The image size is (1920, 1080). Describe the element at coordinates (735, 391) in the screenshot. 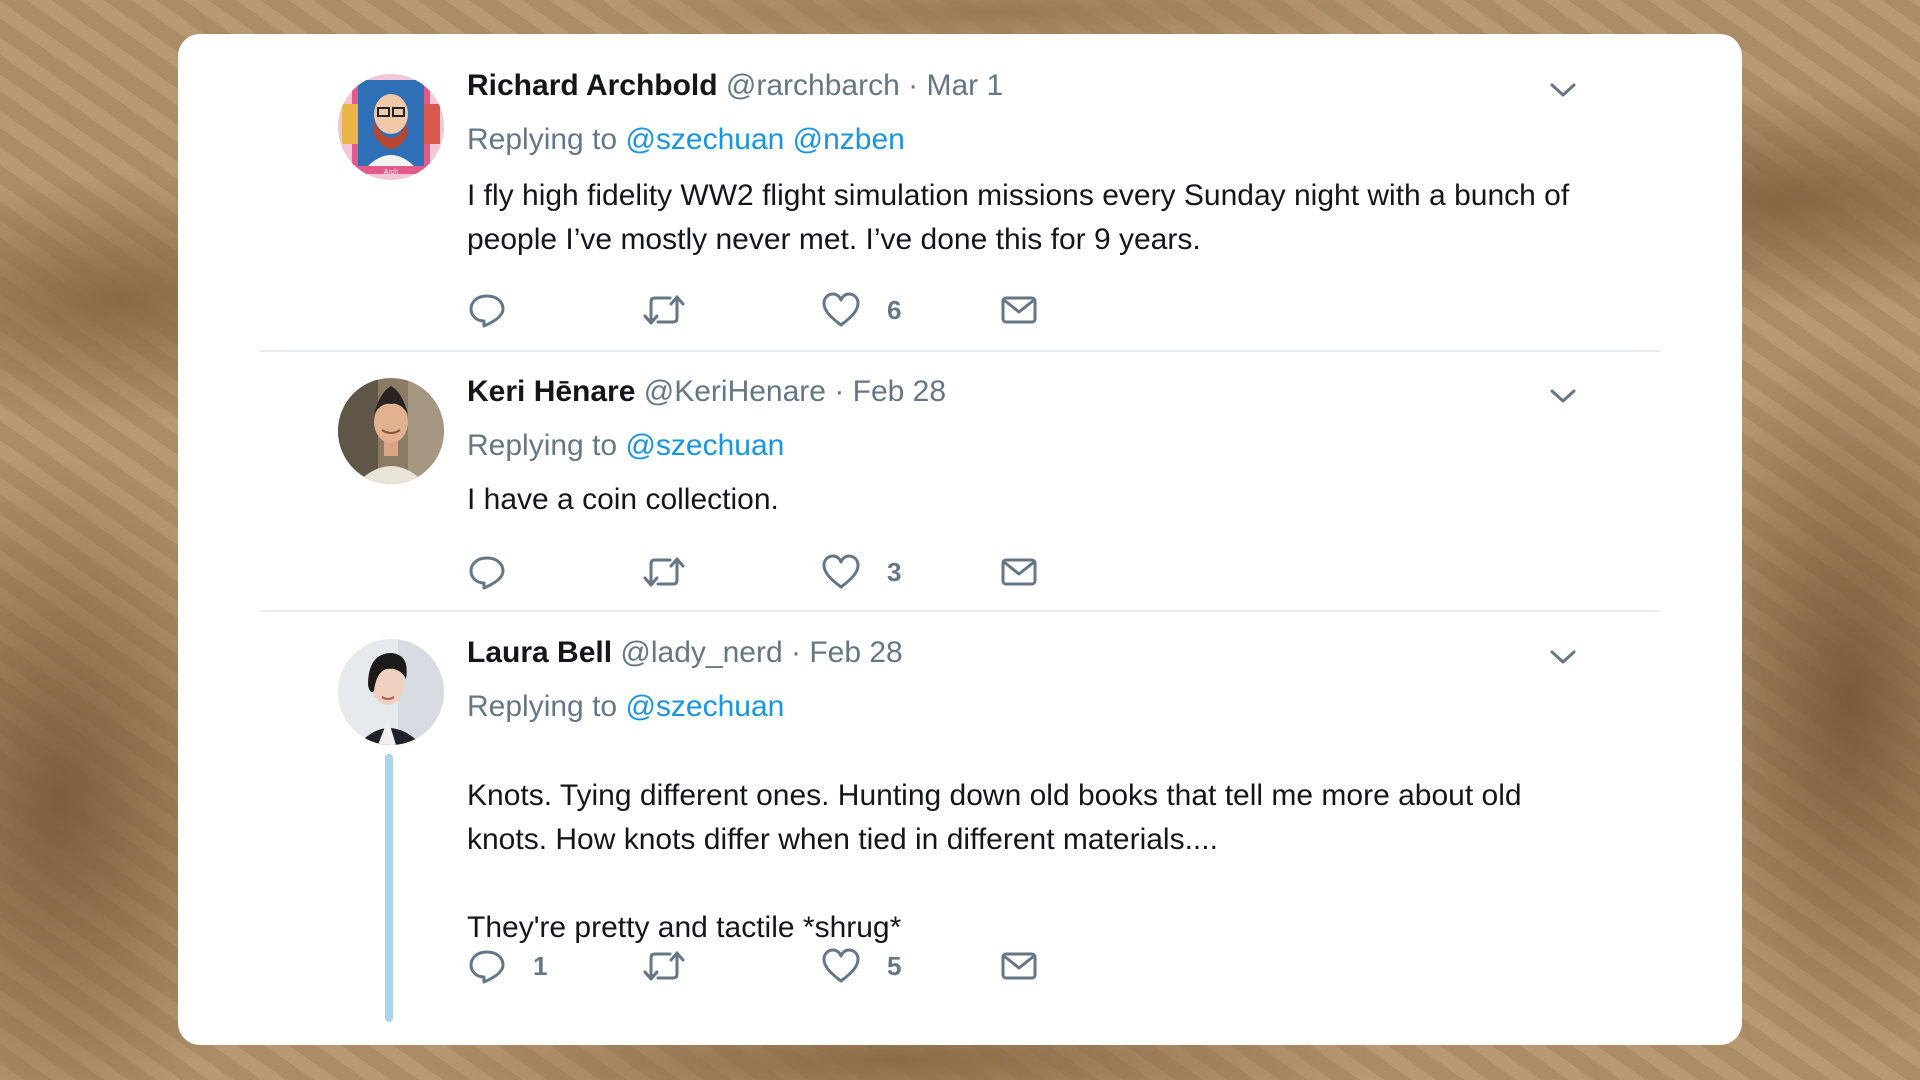

I see `user-handle: @KeriHenare` at that location.